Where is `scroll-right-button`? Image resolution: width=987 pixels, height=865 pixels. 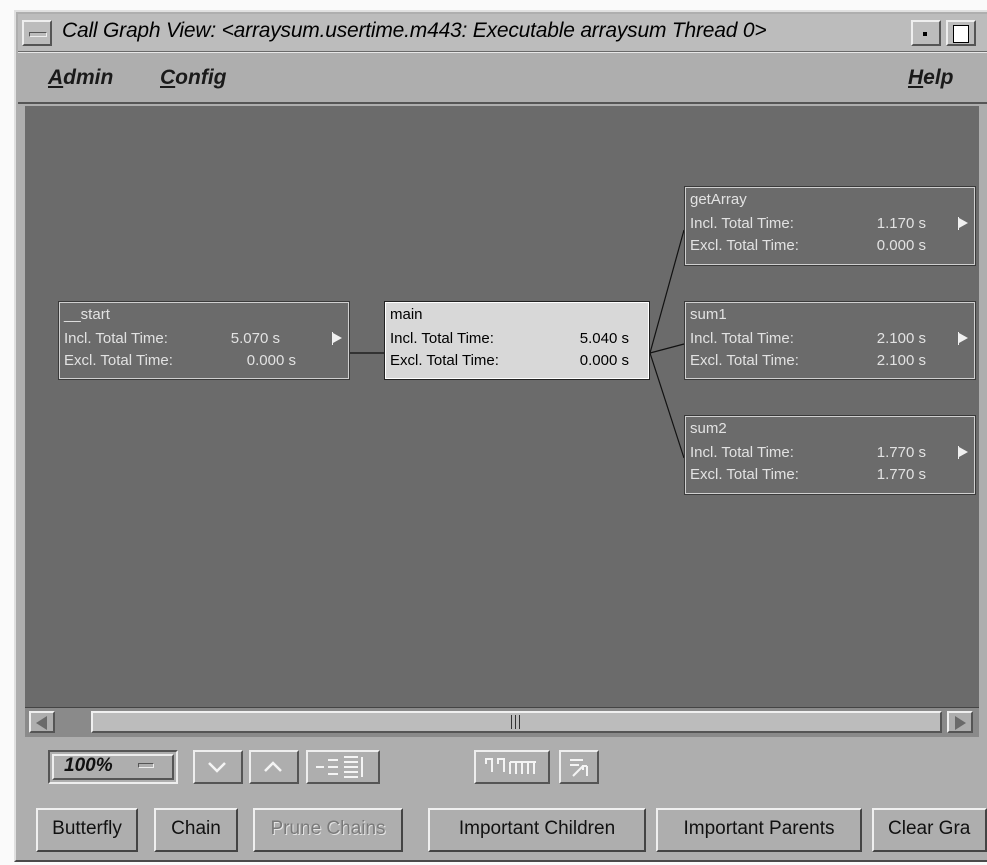 scroll-right-button is located at coordinates (960, 722).